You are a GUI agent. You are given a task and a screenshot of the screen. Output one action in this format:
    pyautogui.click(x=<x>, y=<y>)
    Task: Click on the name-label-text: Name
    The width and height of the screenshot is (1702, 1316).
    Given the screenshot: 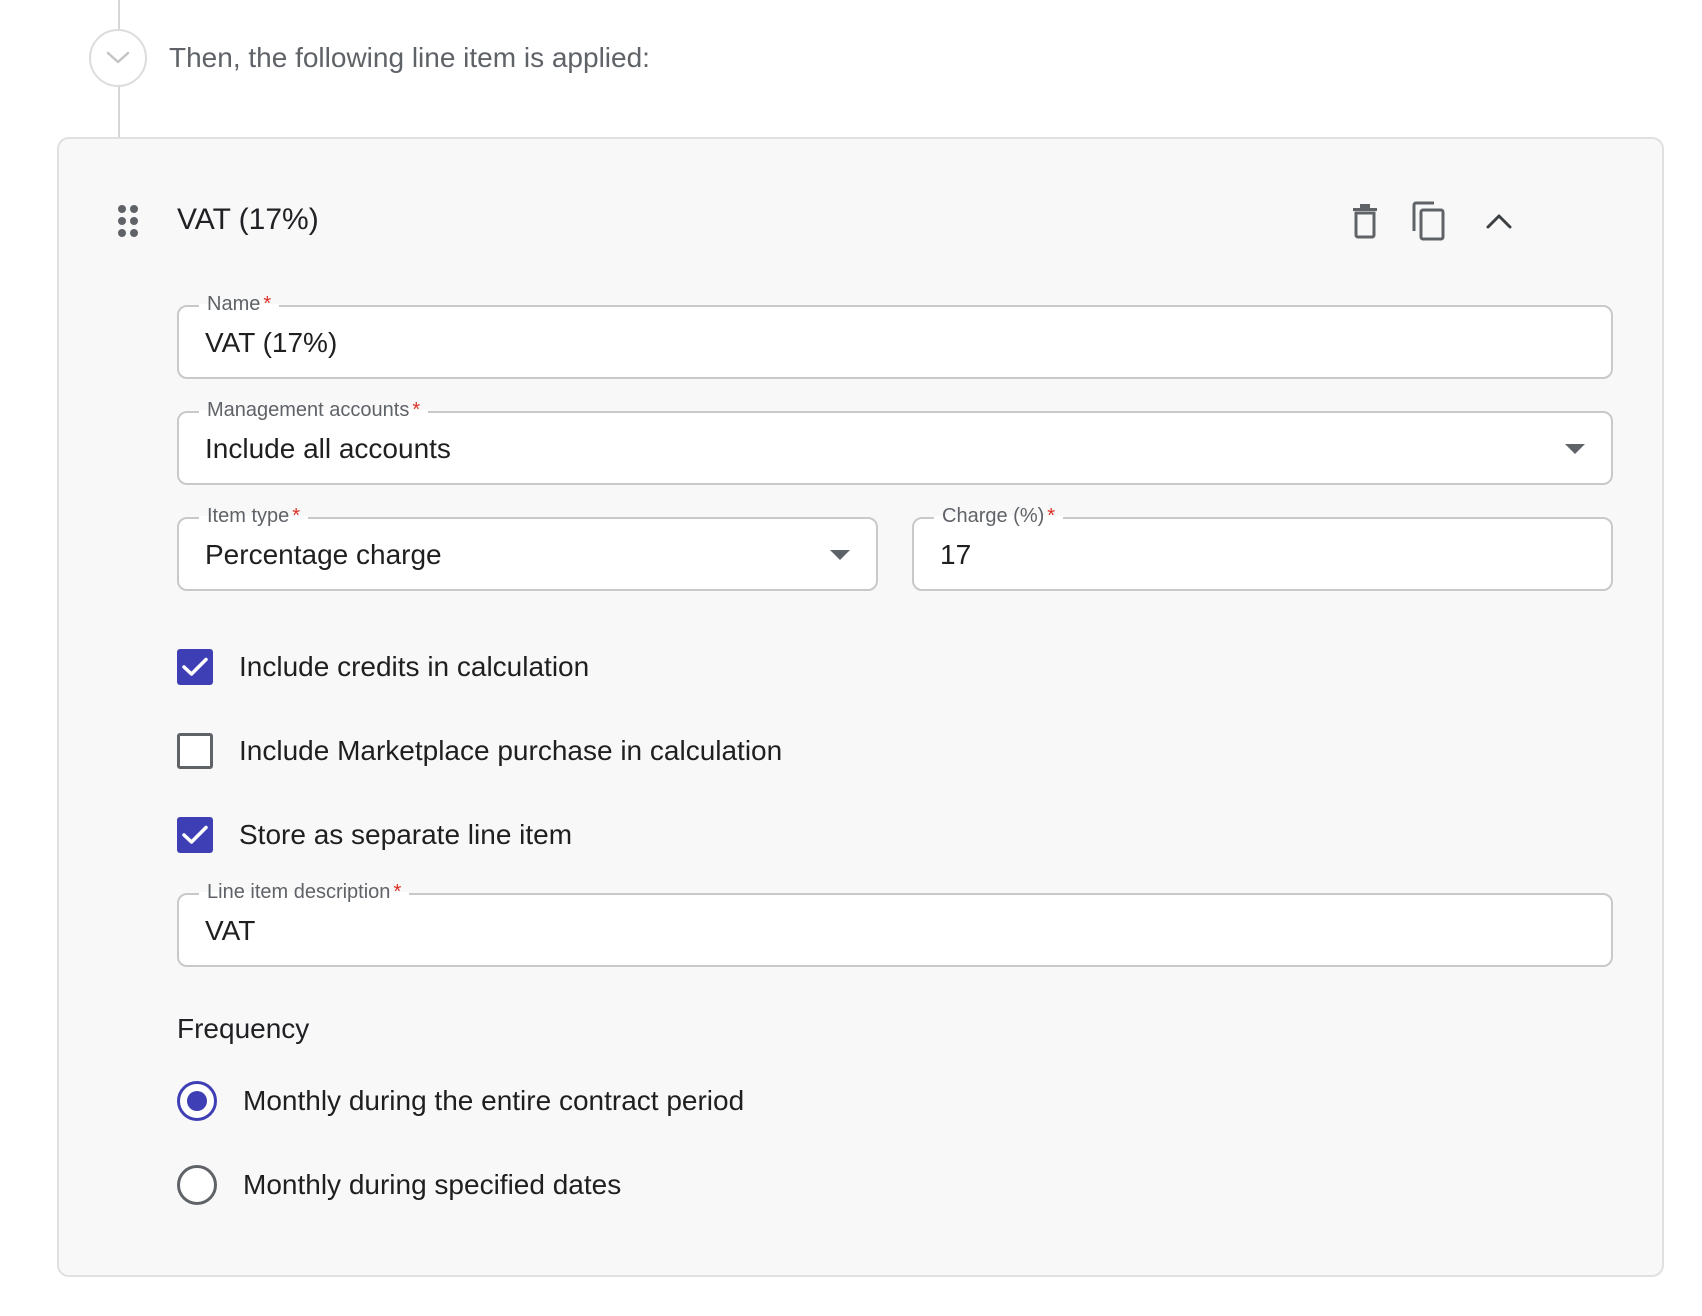 What is the action you would take?
    pyautogui.click(x=234, y=304)
    